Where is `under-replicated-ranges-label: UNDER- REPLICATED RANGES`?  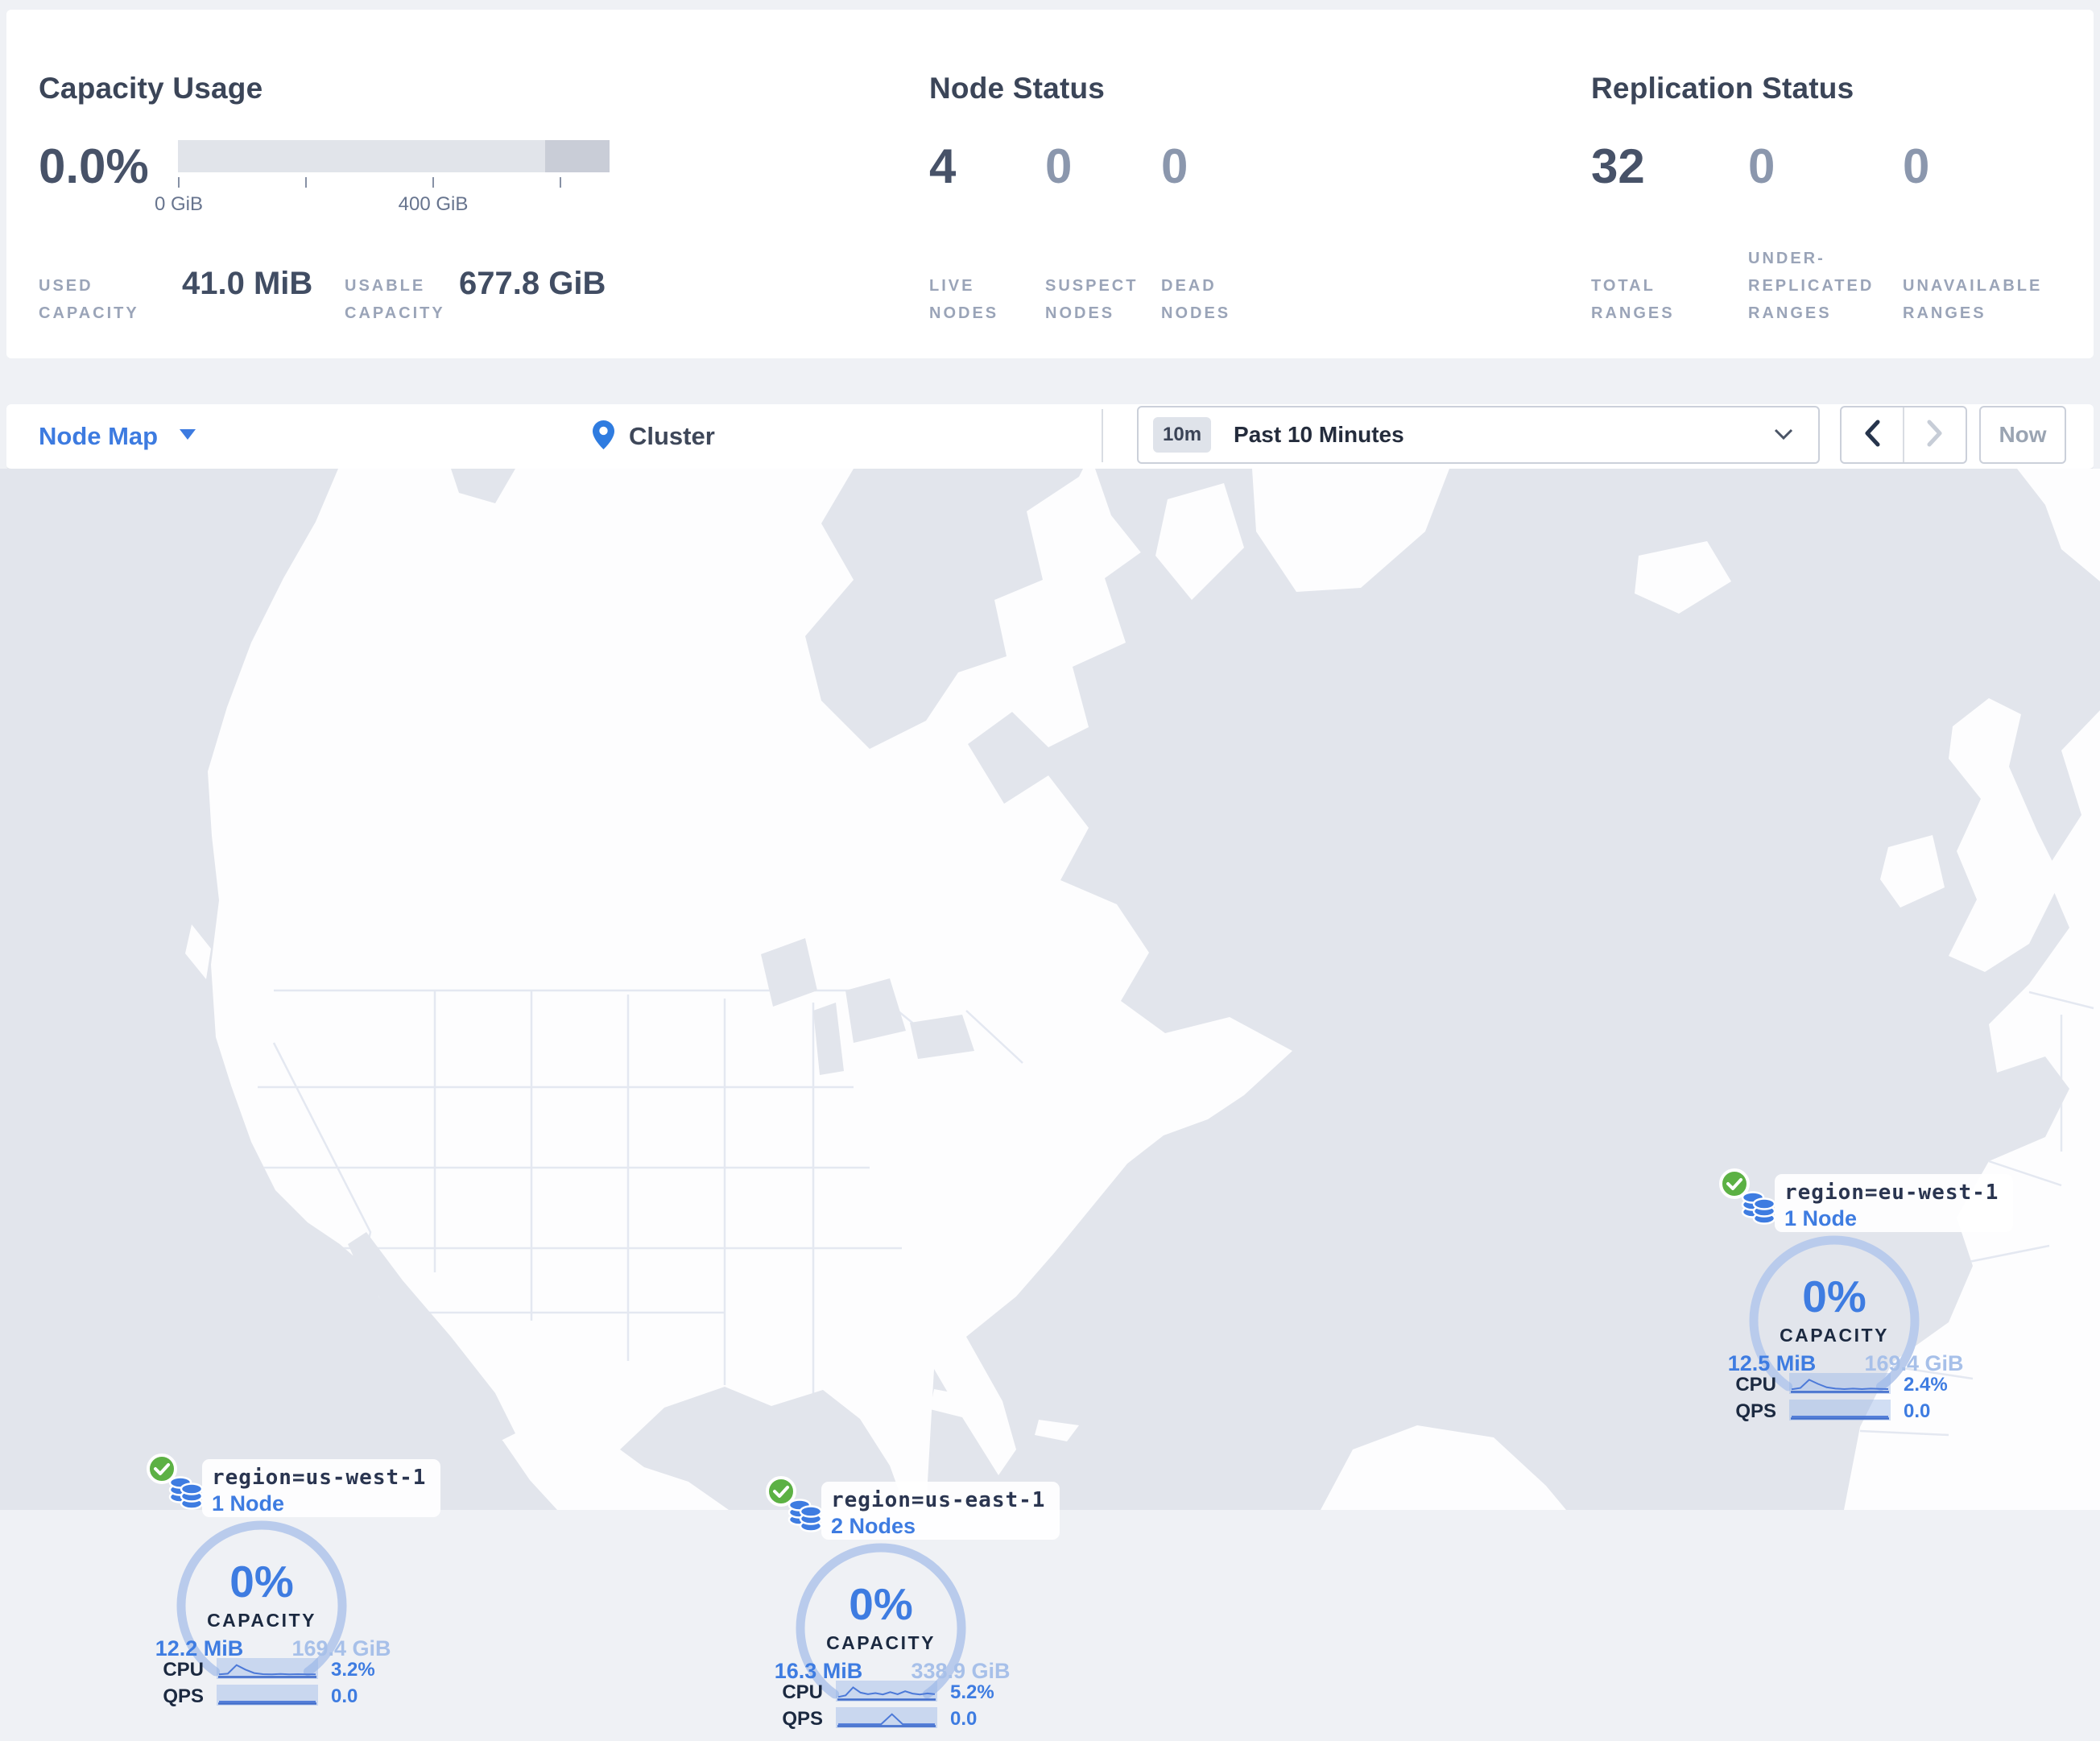 under-replicated-ranges-label: UNDER- REPLICATED RANGES is located at coordinates (1811, 286).